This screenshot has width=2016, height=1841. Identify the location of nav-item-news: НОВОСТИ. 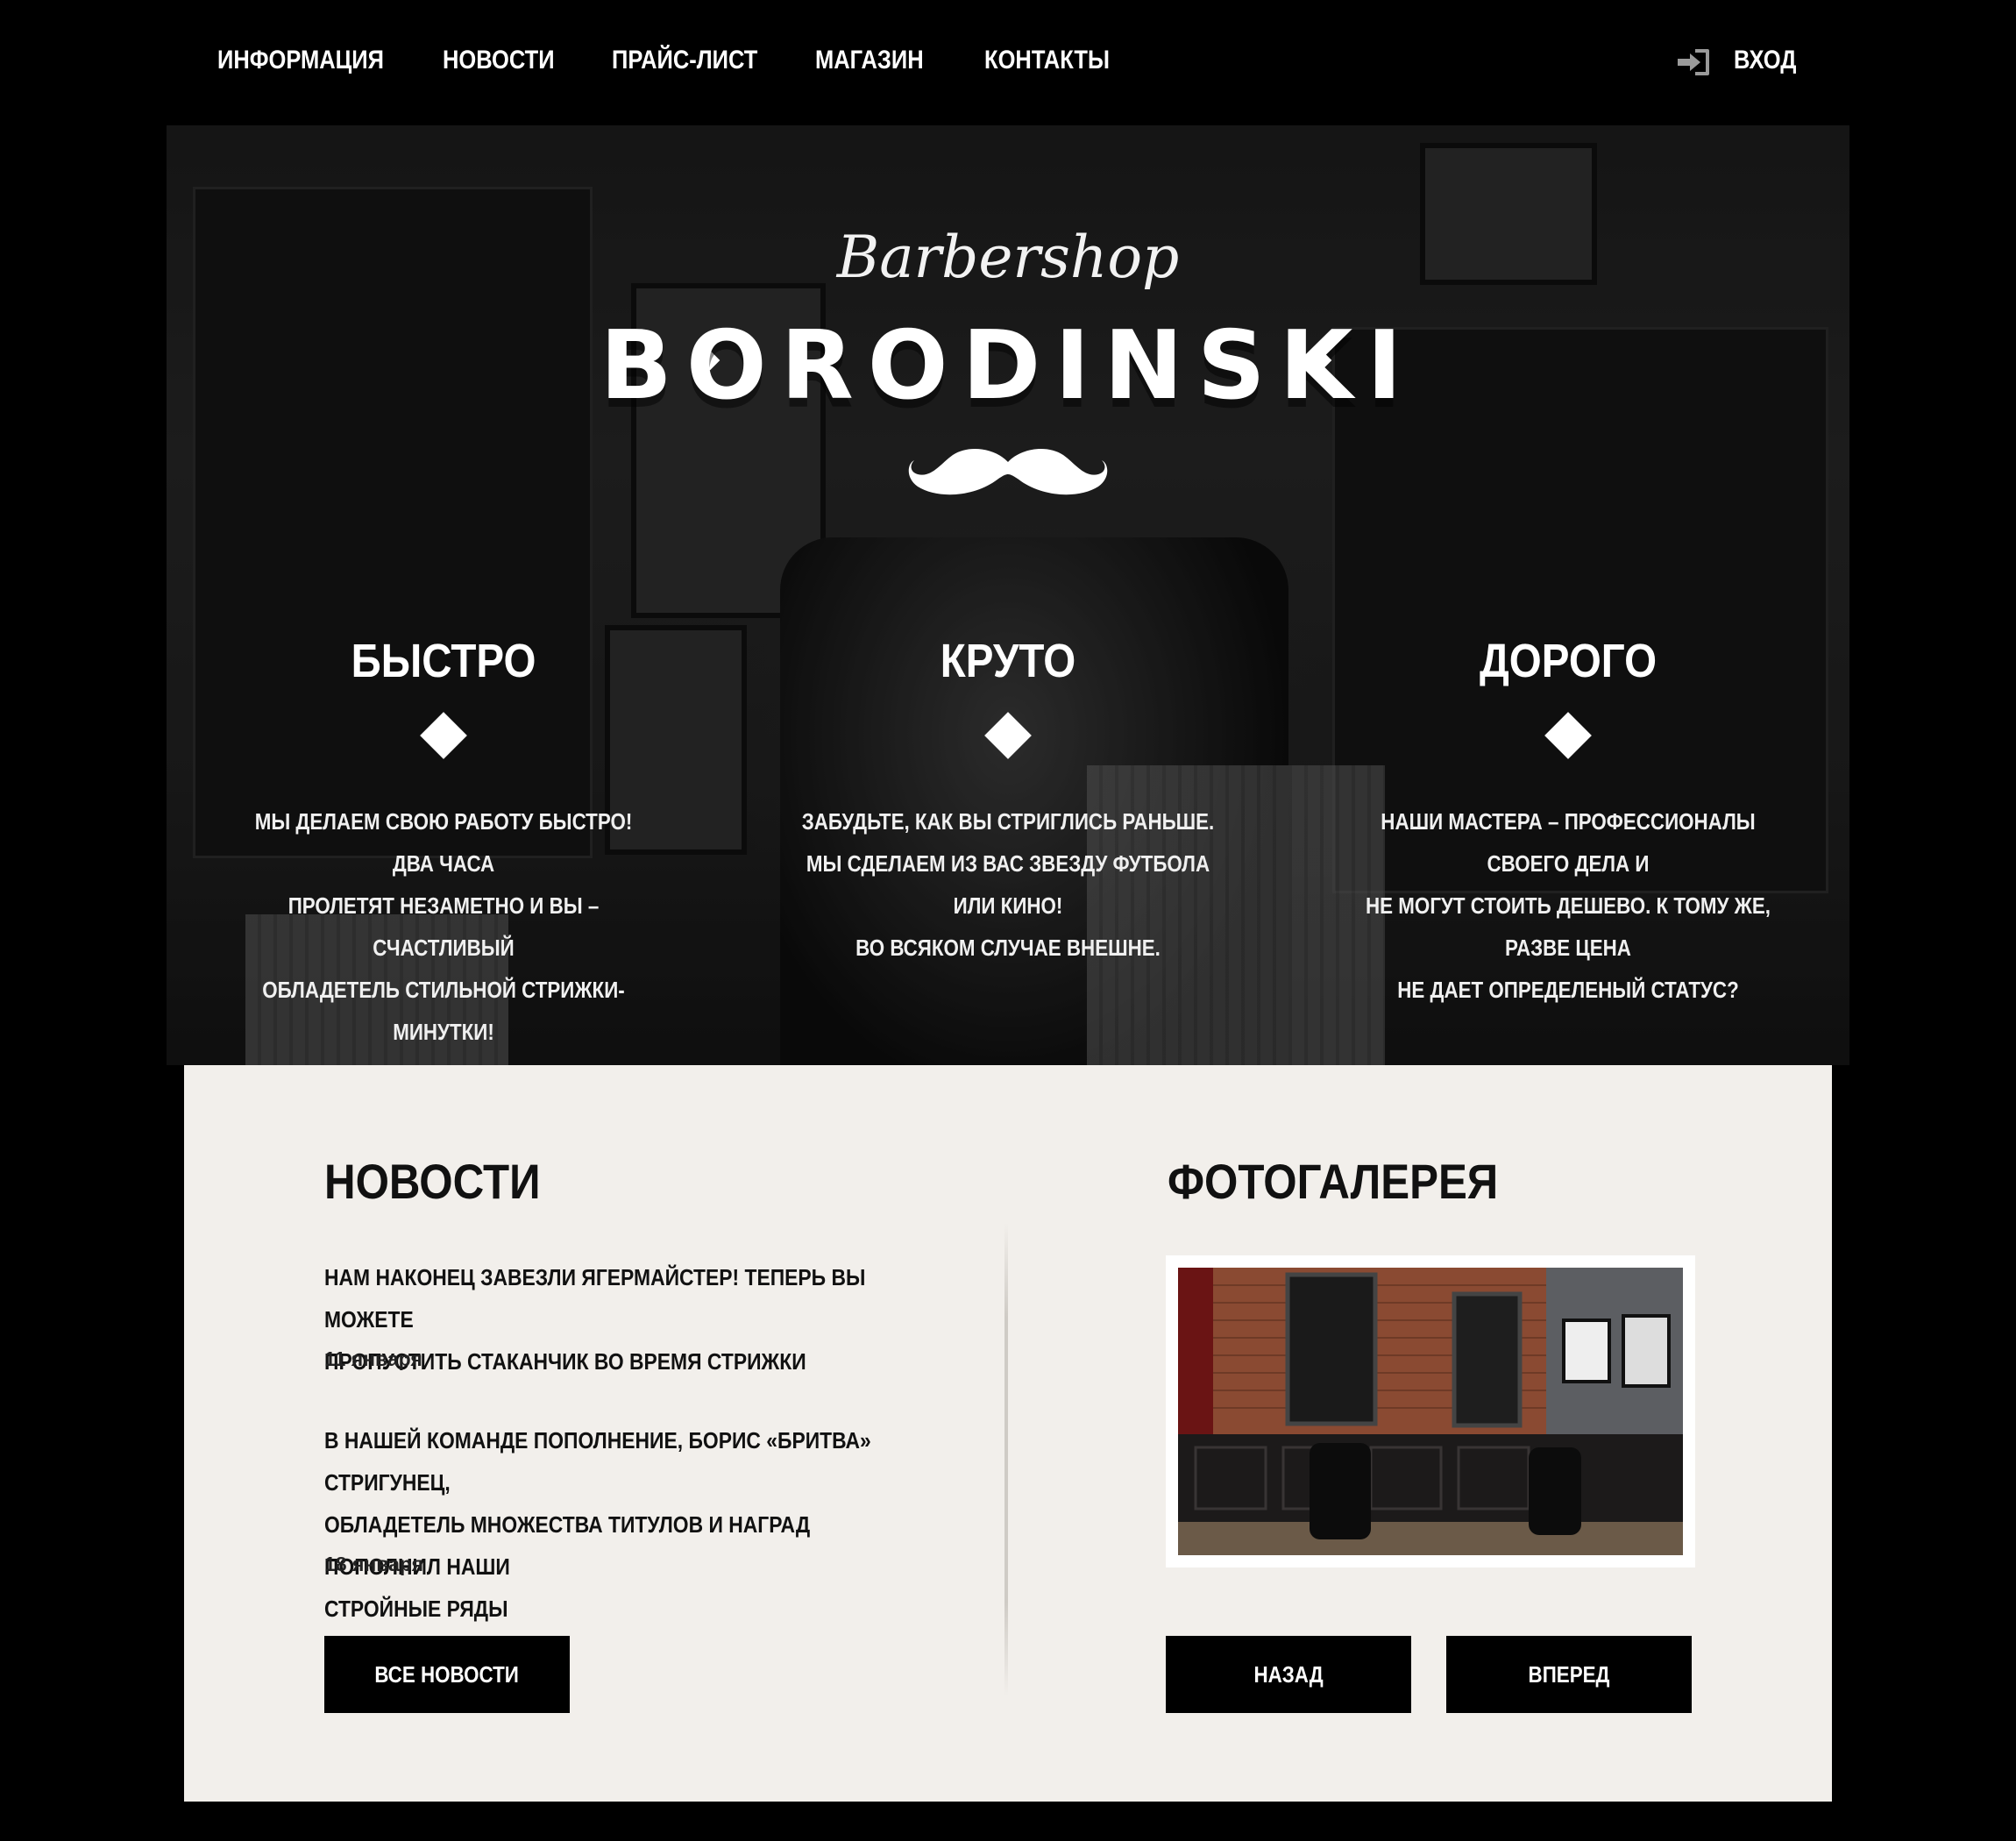
(499, 60).